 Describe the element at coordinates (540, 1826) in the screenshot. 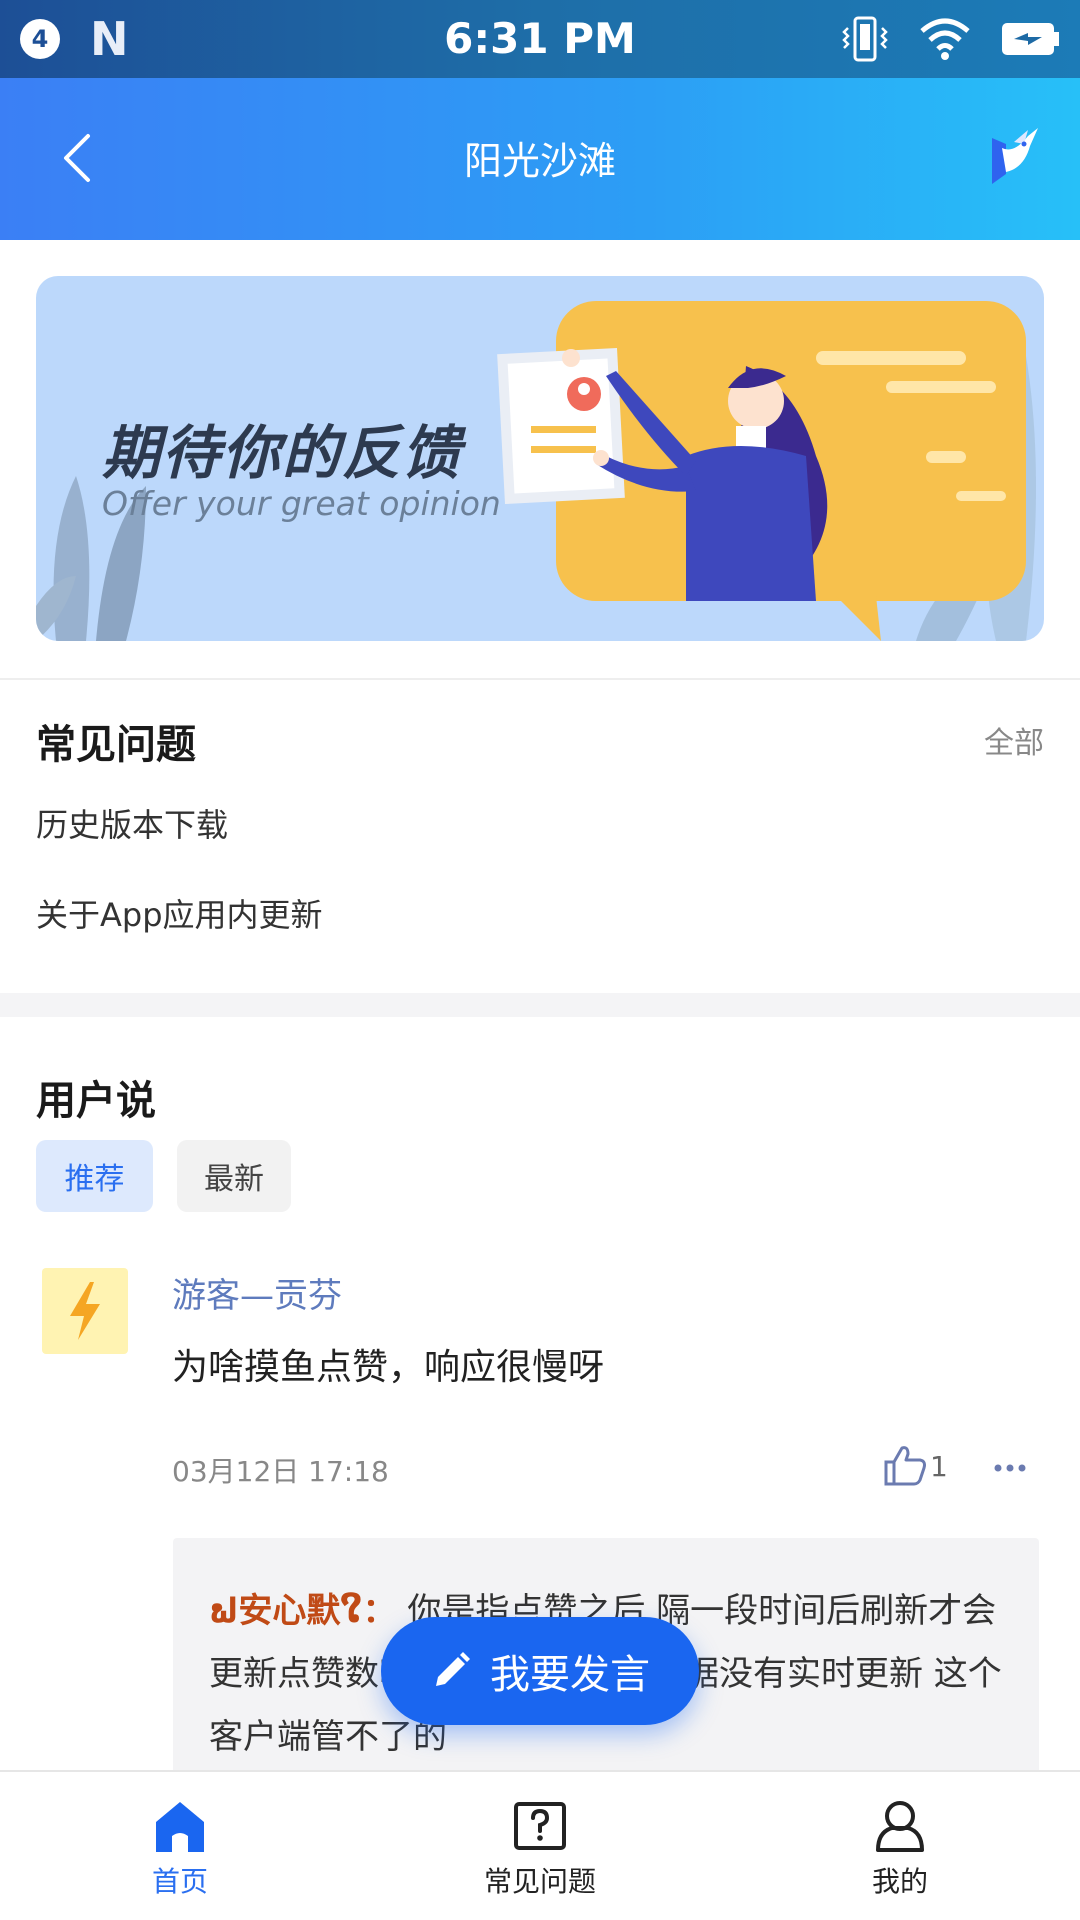

I see `question-icon` at that location.